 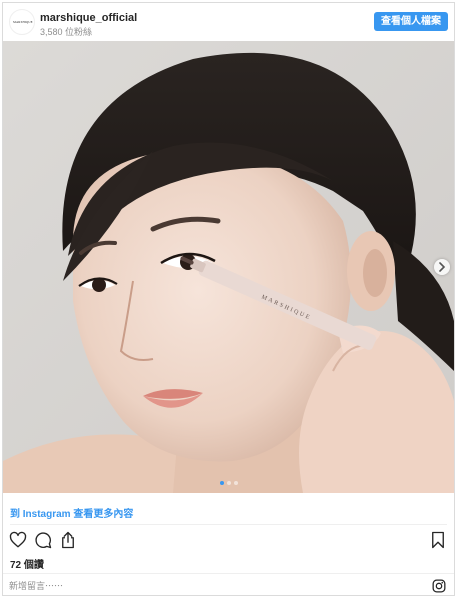 What do you see at coordinates (68, 540) in the screenshot?
I see `share-icon` at bounding box center [68, 540].